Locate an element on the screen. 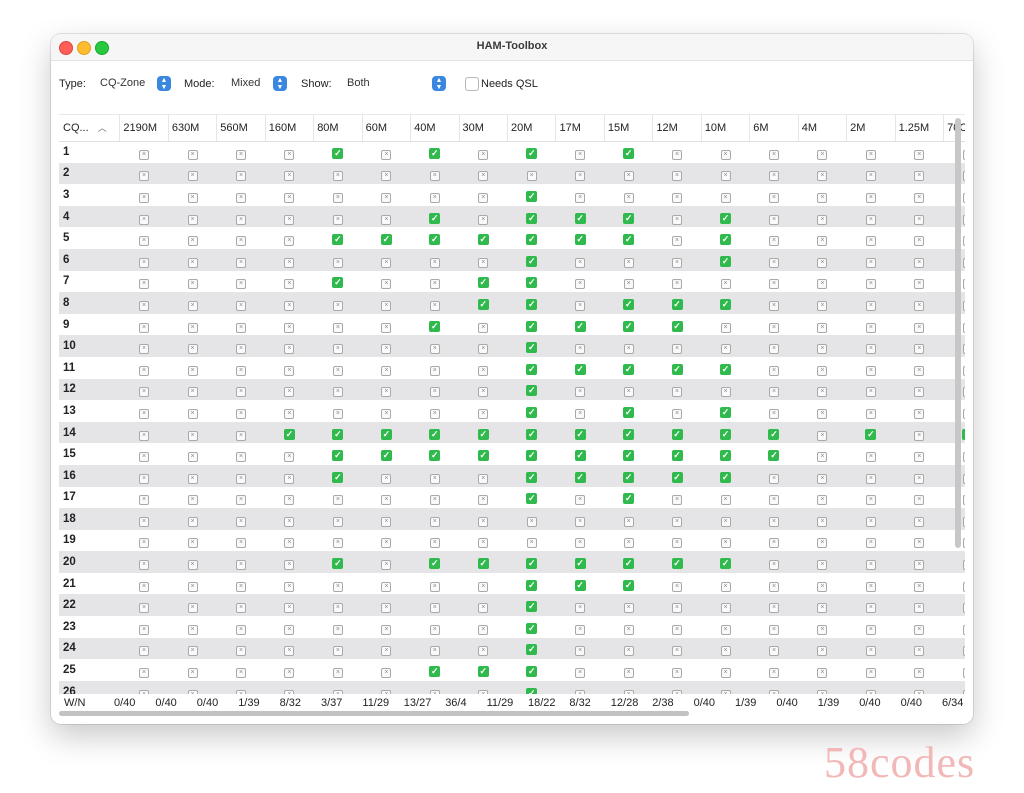 This screenshot has width=1024, height=793. table-row: 20××××✓×✓✓✓✓✓✓✓×××××××× is located at coordinates (512, 562).